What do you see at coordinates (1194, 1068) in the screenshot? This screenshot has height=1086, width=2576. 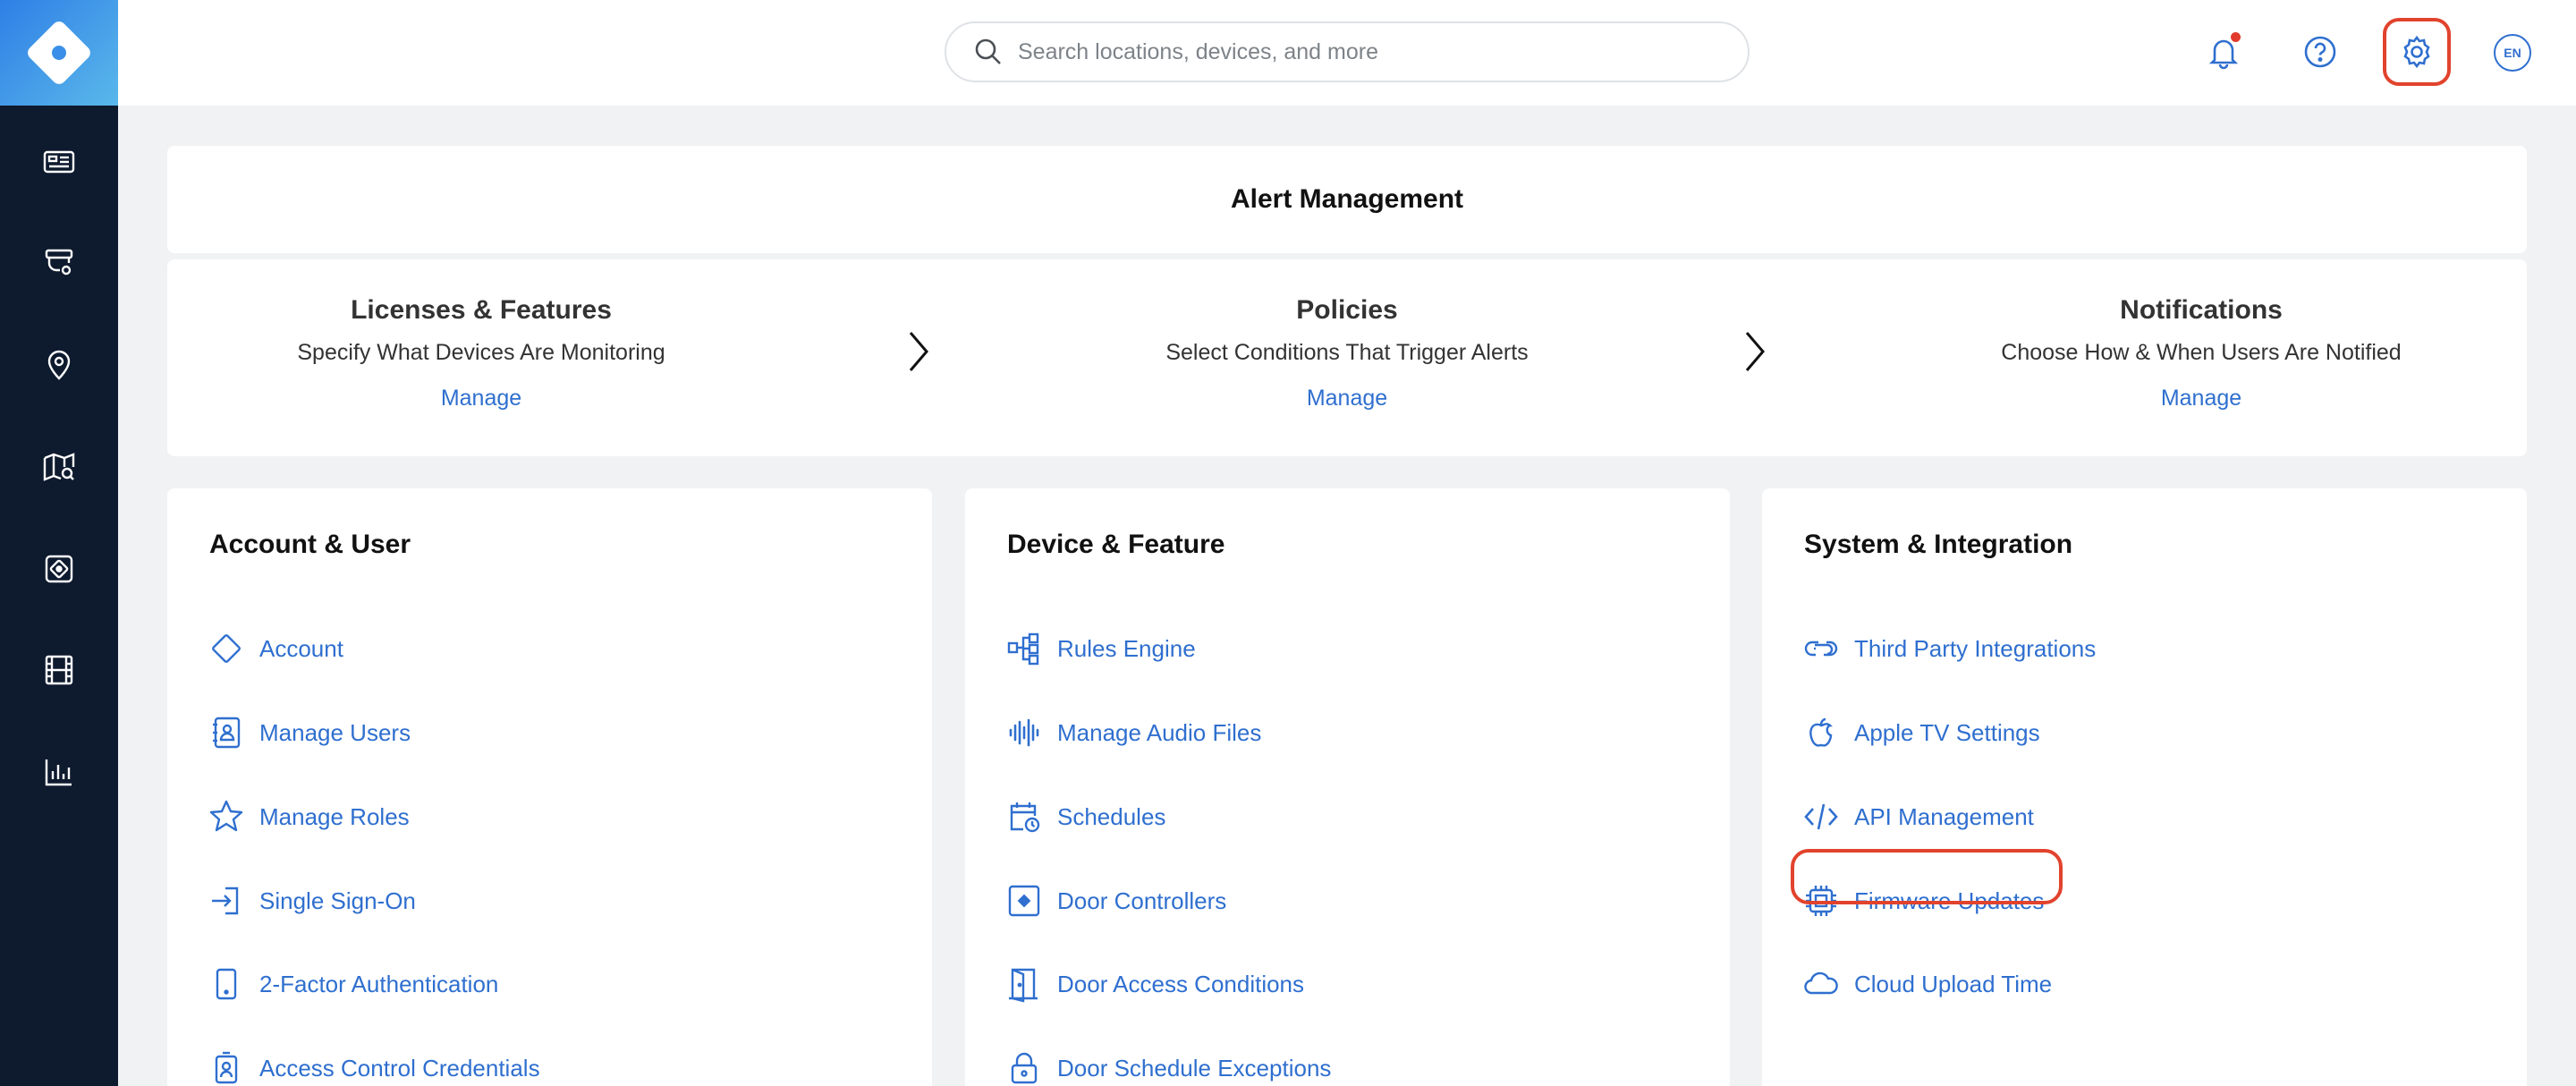 I see `link-label: Door Schedule Exceptions` at bounding box center [1194, 1068].